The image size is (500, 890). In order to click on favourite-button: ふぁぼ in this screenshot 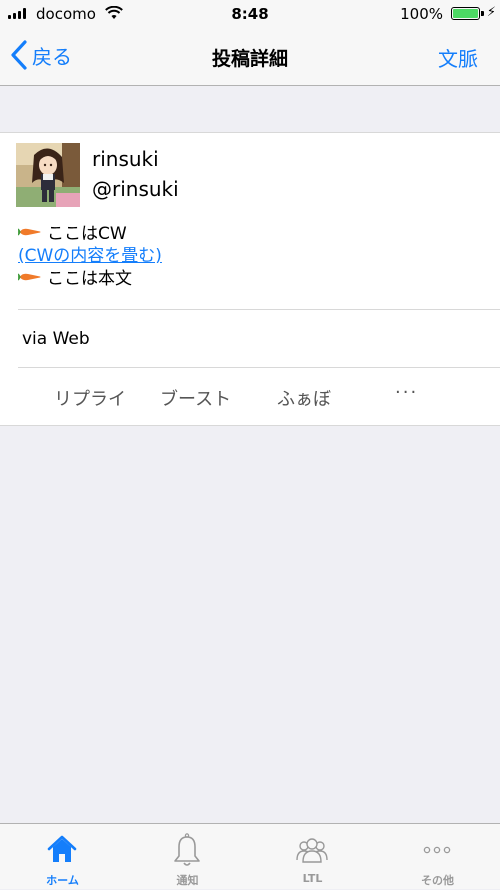, I will do `click(304, 398)`.